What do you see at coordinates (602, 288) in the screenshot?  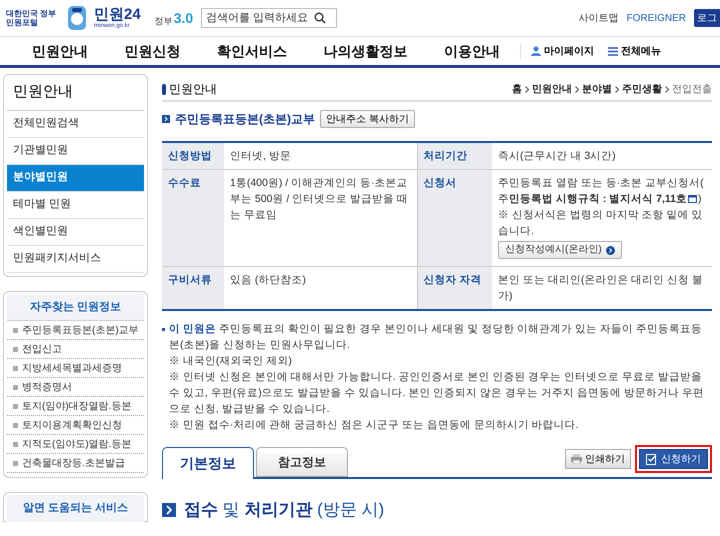 I see `field-value: 본인 또는 대리인(온라인은 대리인 신청 불가)` at bounding box center [602, 288].